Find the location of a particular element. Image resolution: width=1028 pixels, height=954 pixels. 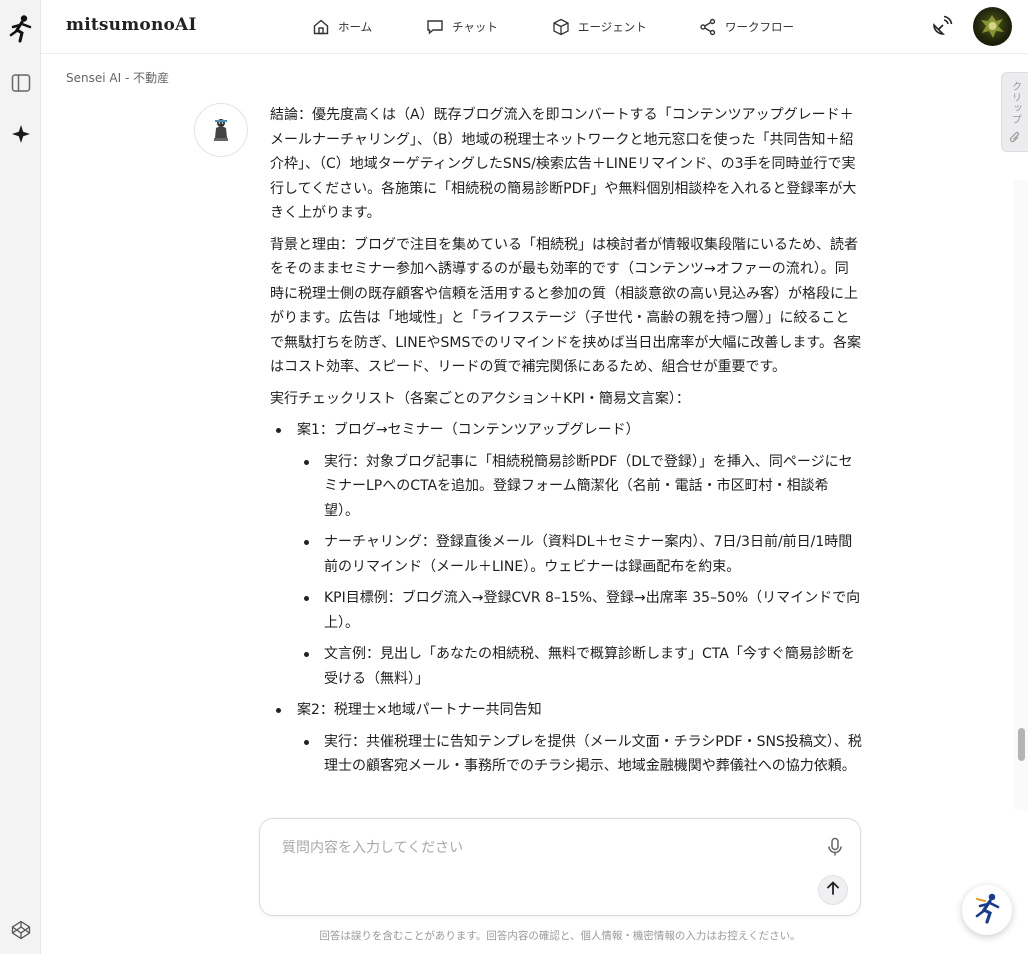

scrollbar-track is located at coordinates (1021, 495).